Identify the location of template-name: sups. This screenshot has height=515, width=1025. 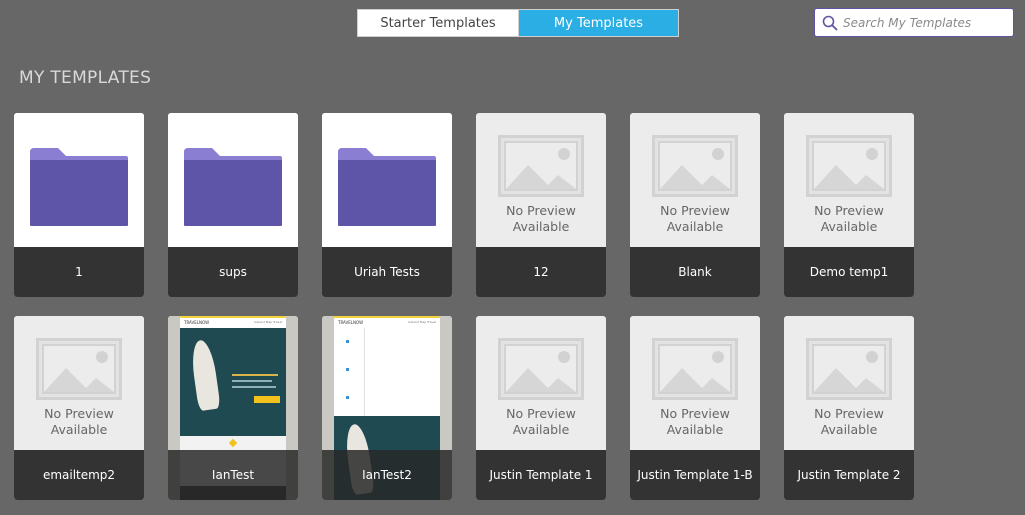
(233, 272).